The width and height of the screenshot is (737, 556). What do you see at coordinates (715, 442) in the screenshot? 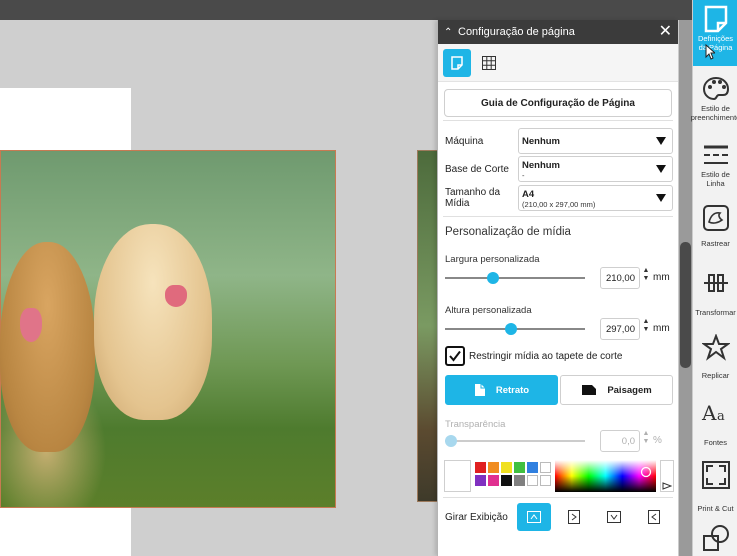
I see `toolbar-label: Fontes` at bounding box center [715, 442].